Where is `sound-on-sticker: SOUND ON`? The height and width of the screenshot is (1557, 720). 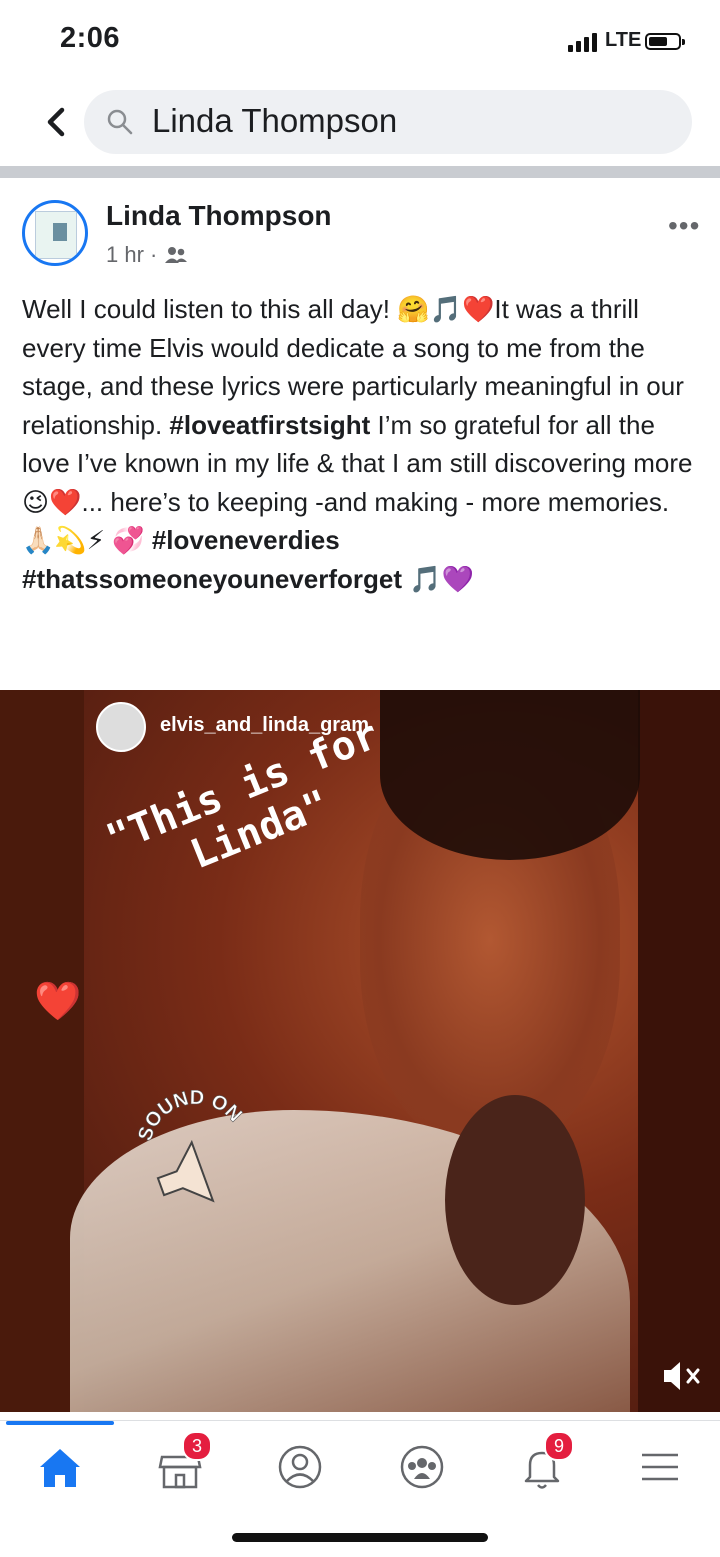
sound-on-sticker: SOUND ON is located at coordinates (195, 1153).